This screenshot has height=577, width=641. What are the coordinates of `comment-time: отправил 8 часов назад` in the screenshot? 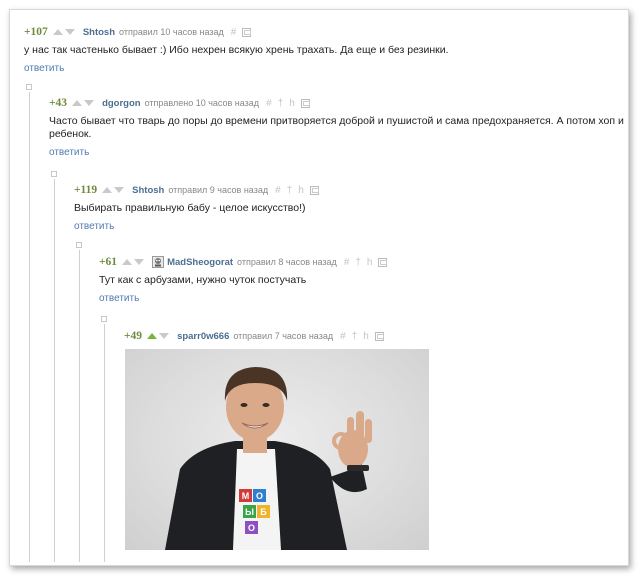 It's located at (287, 262).